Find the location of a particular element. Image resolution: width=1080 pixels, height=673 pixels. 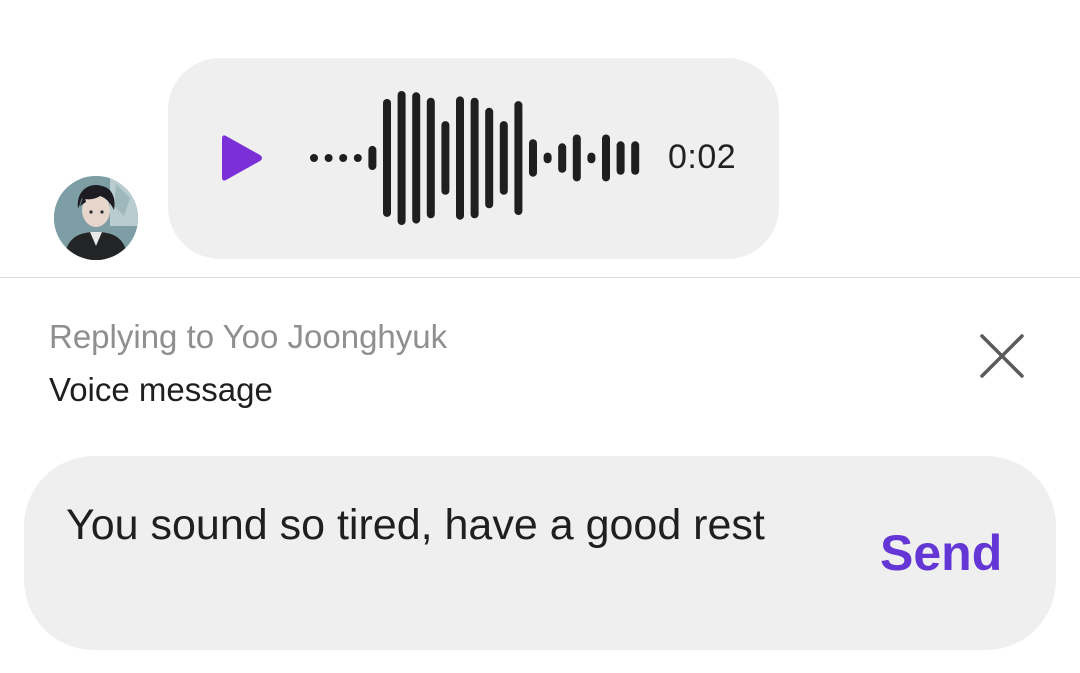

message-input: You sound so tired, have a good rest is located at coordinates (426, 525).